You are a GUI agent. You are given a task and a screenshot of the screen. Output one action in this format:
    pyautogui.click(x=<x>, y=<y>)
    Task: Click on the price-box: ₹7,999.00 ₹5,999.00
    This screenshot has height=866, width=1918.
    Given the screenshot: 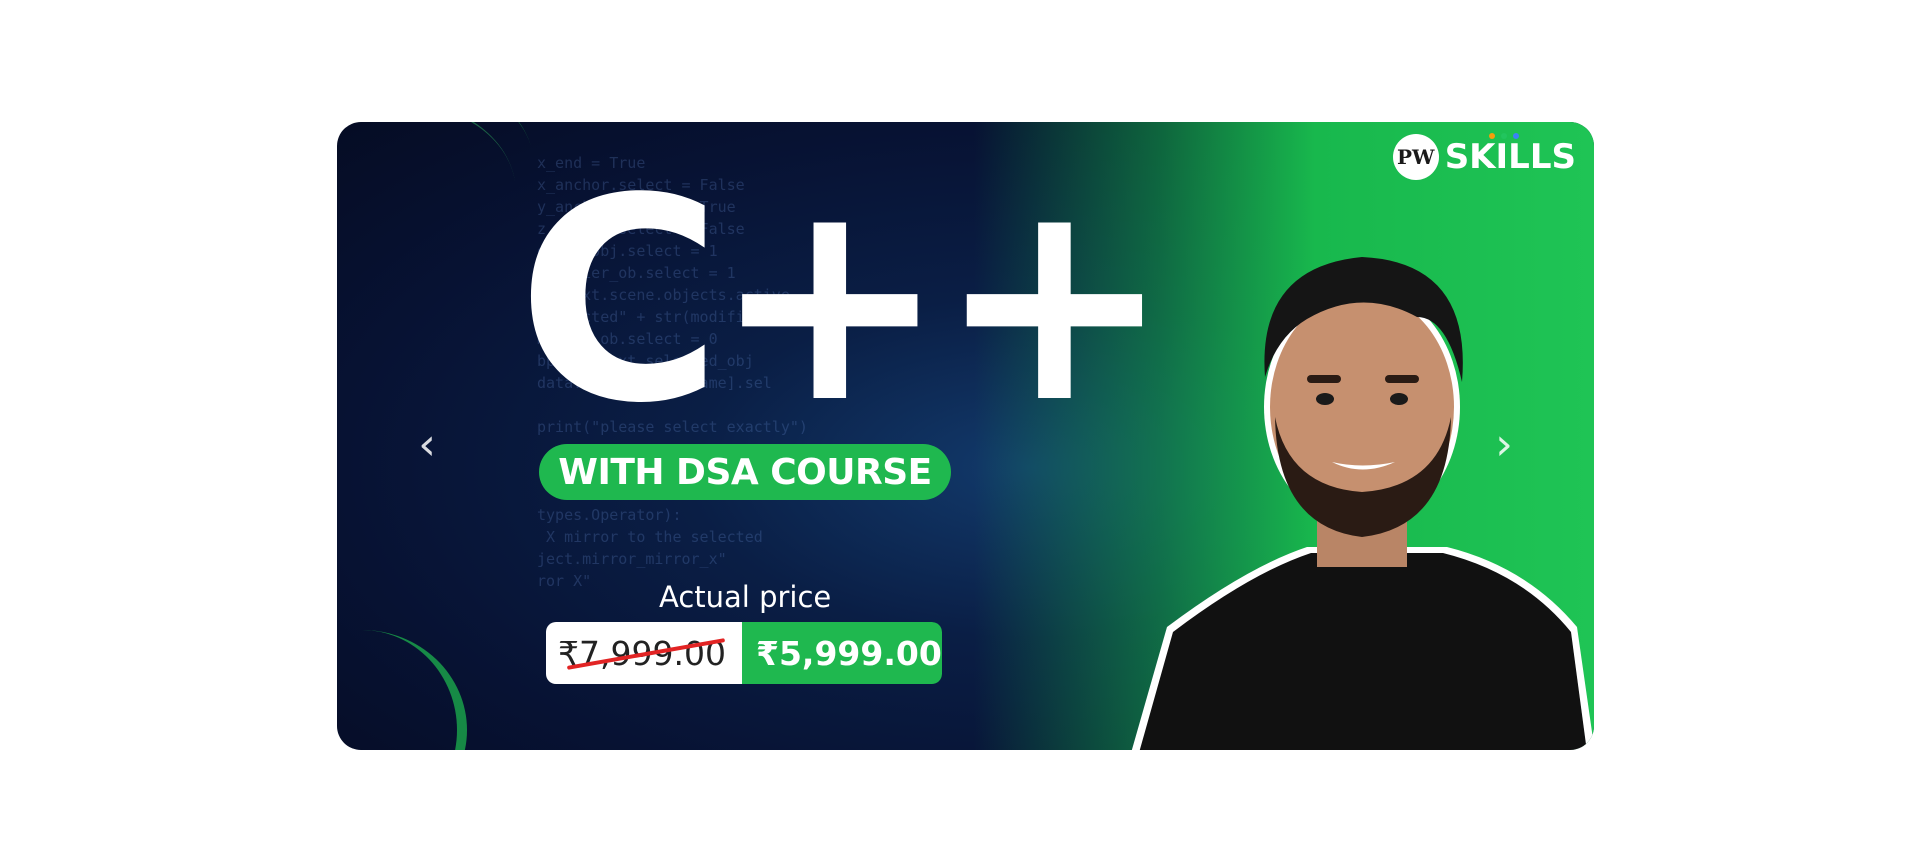 What is the action you would take?
    pyautogui.click(x=744, y=653)
    